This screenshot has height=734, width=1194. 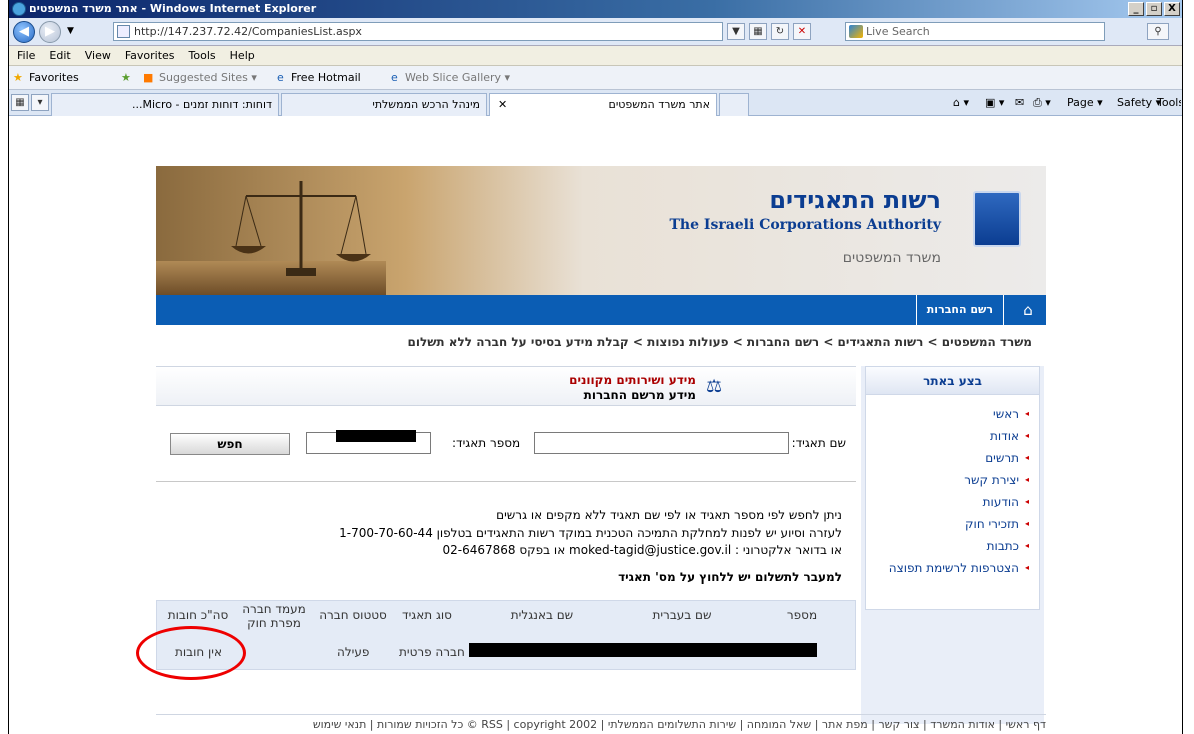 I want to click on search-form: שם תאגיד: מספר תאגיד: חפש, so click(x=506, y=447).